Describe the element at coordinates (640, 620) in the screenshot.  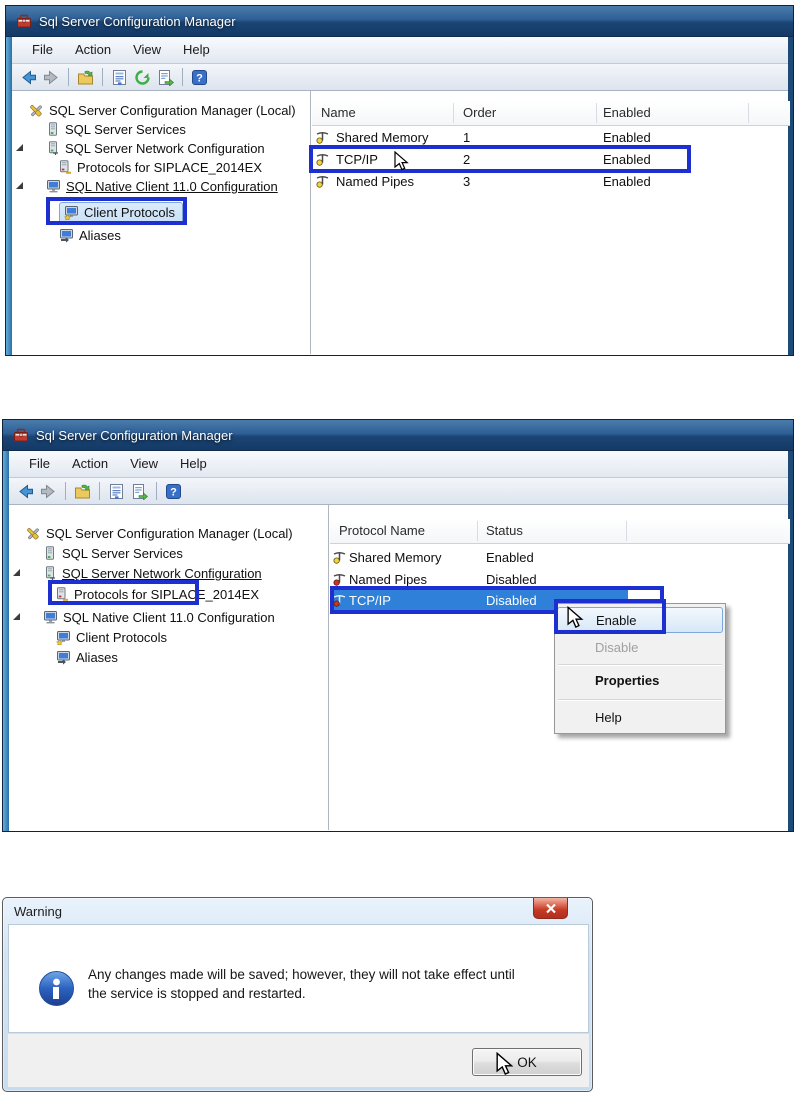
I see `context-menu-enable: Enable` at that location.